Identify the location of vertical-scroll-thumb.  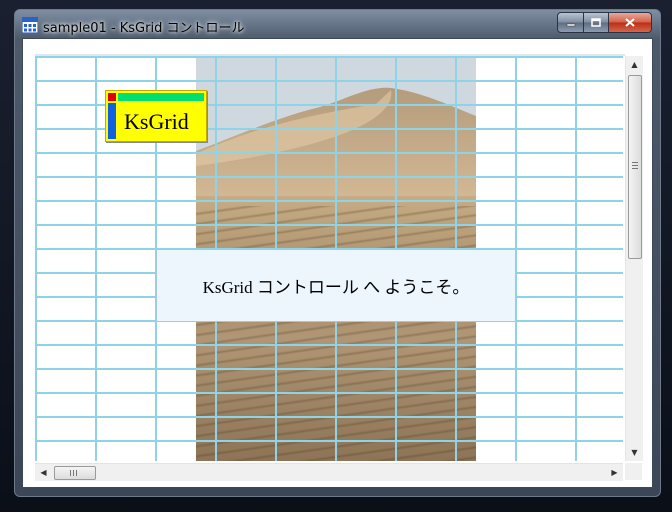
(635, 167).